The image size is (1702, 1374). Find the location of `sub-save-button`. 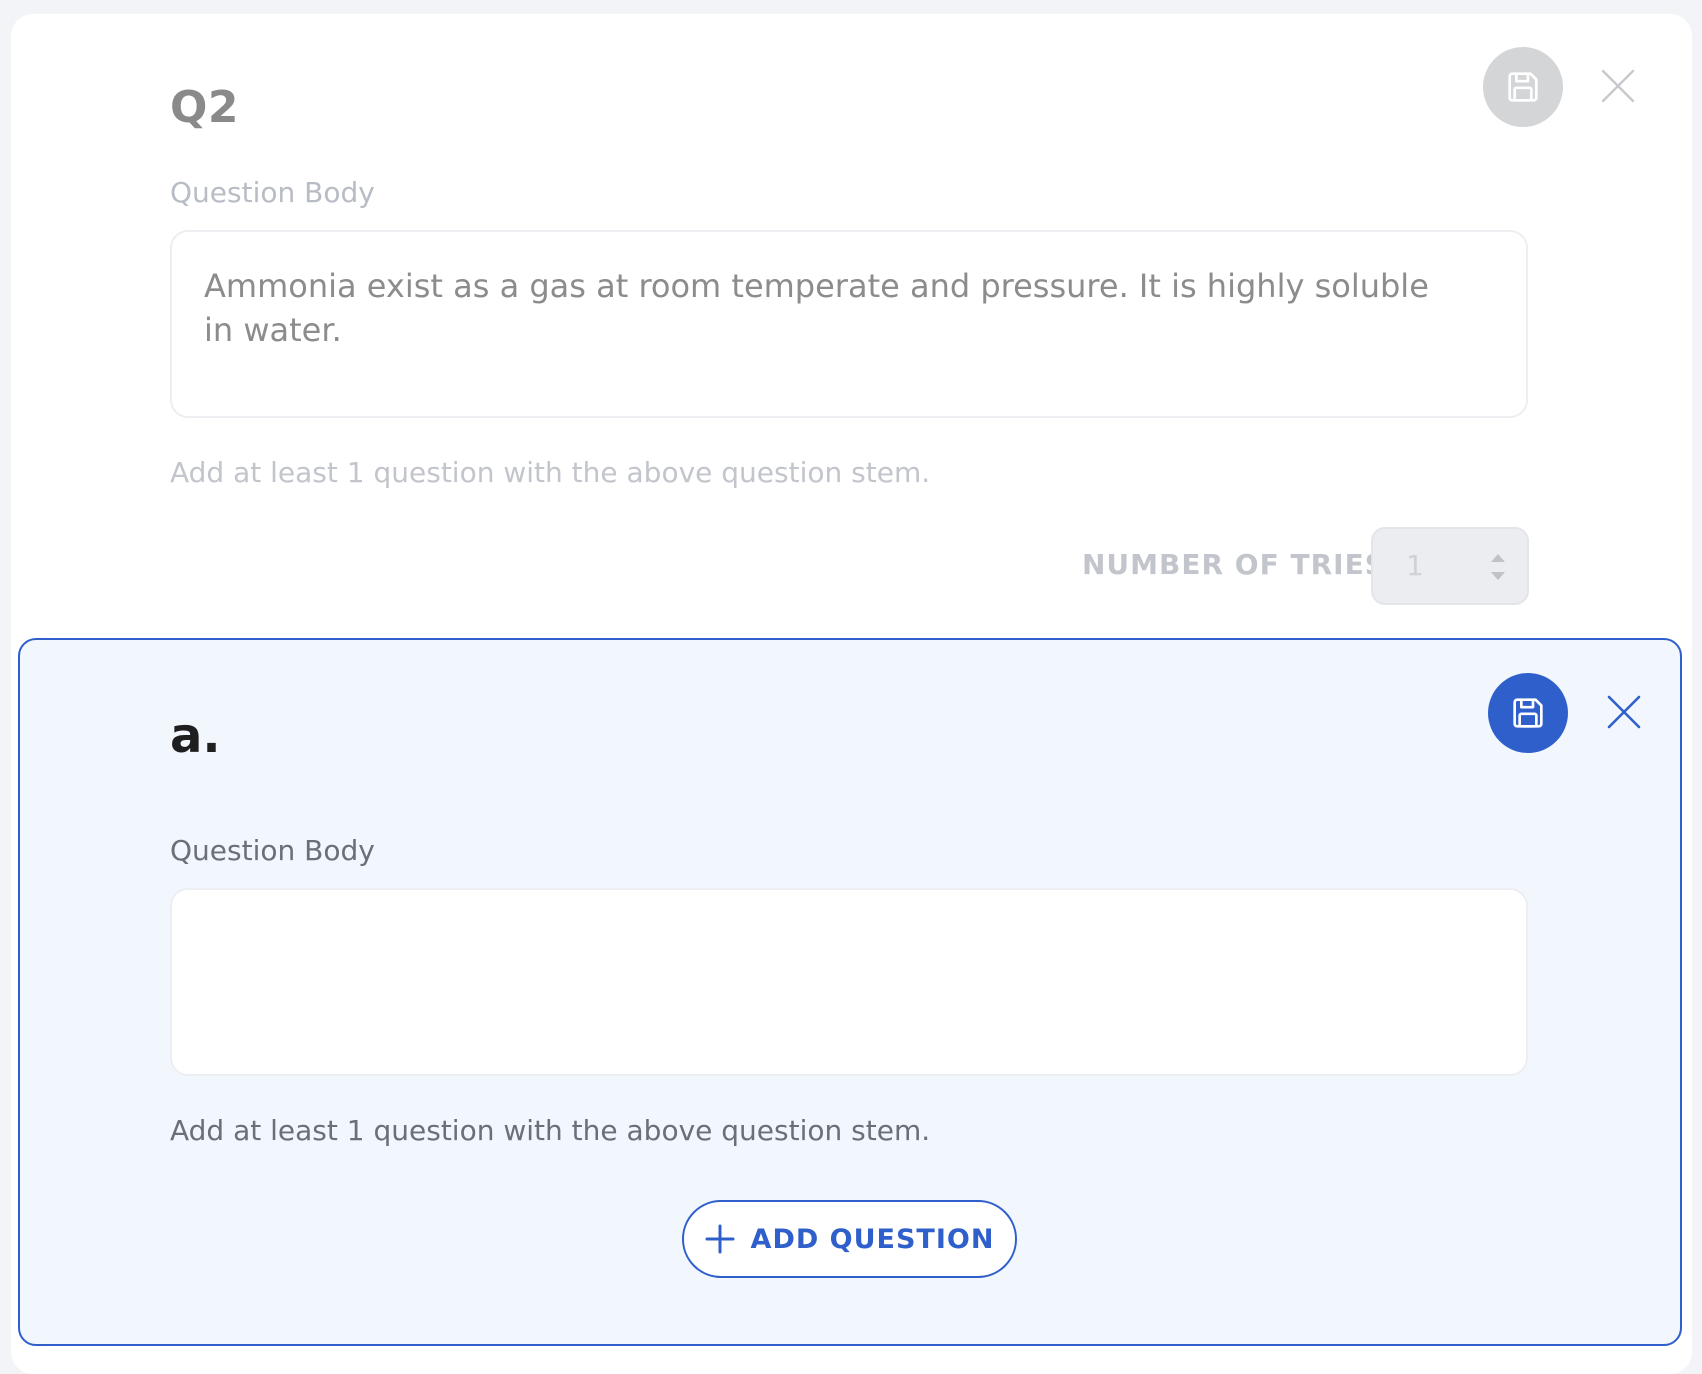

sub-save-button is located at coordinates (1528, 713).